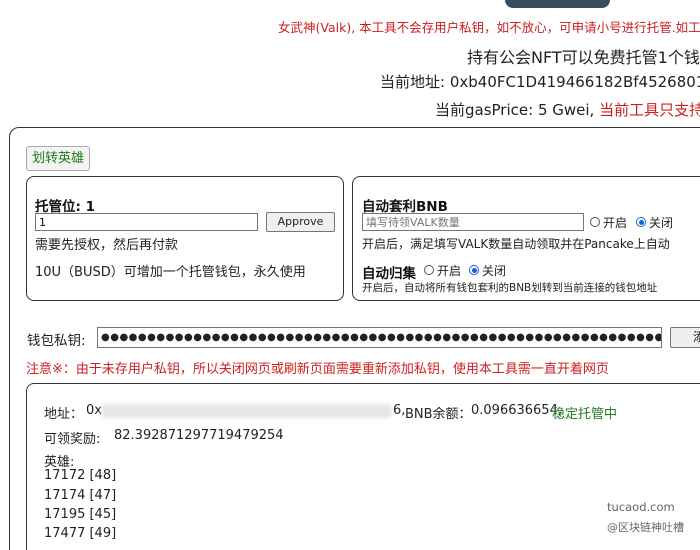  Describe the element at coordinates (516, 410) in the screenshot. I see `bnb-balance-value: 0.096636654,` at that location.